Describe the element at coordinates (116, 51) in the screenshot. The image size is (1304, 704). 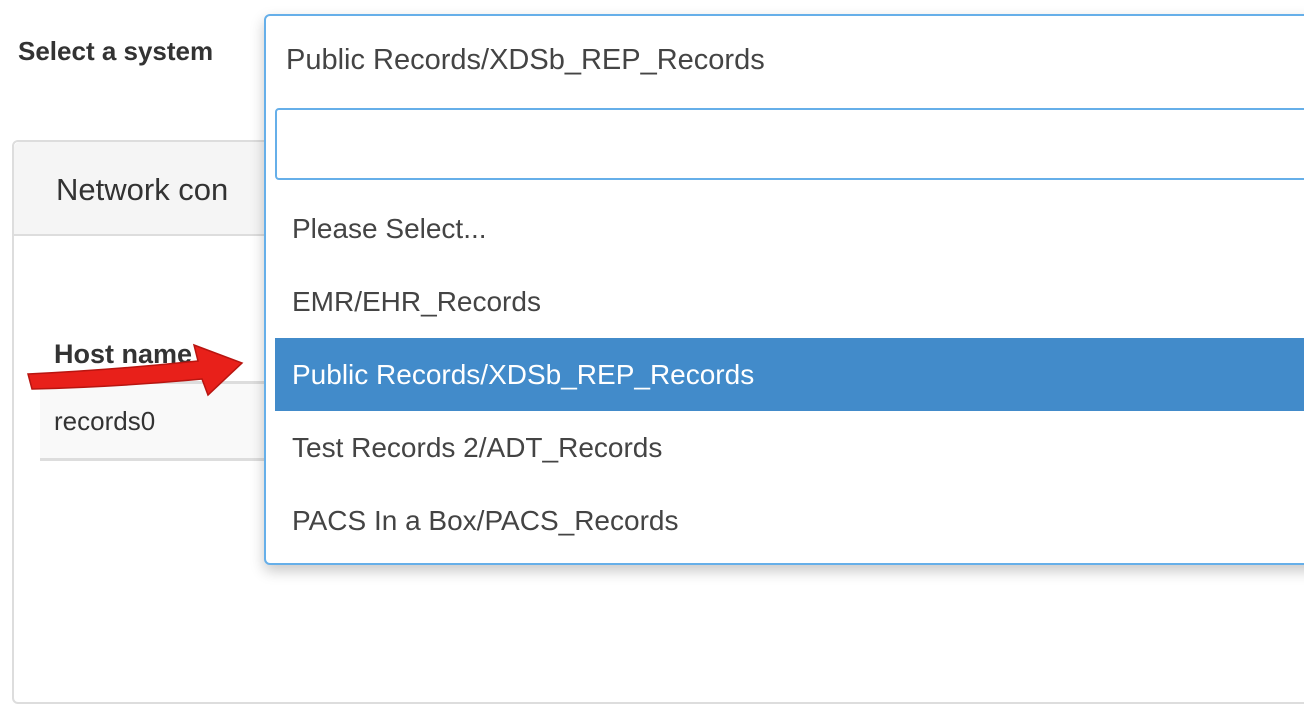
I see `system-select-label: Select a system` at that location.